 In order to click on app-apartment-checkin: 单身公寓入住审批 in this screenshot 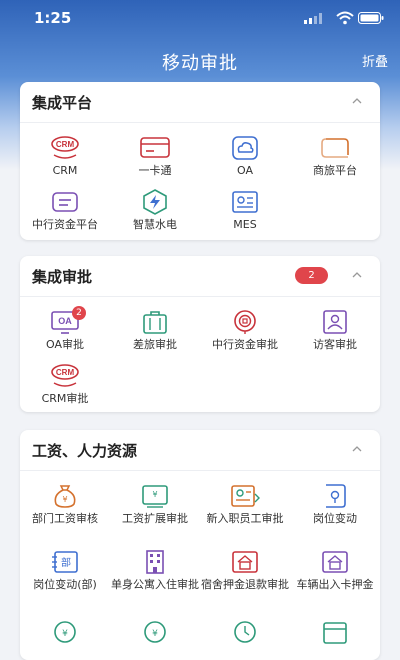, I will do `click(155, 571)`.